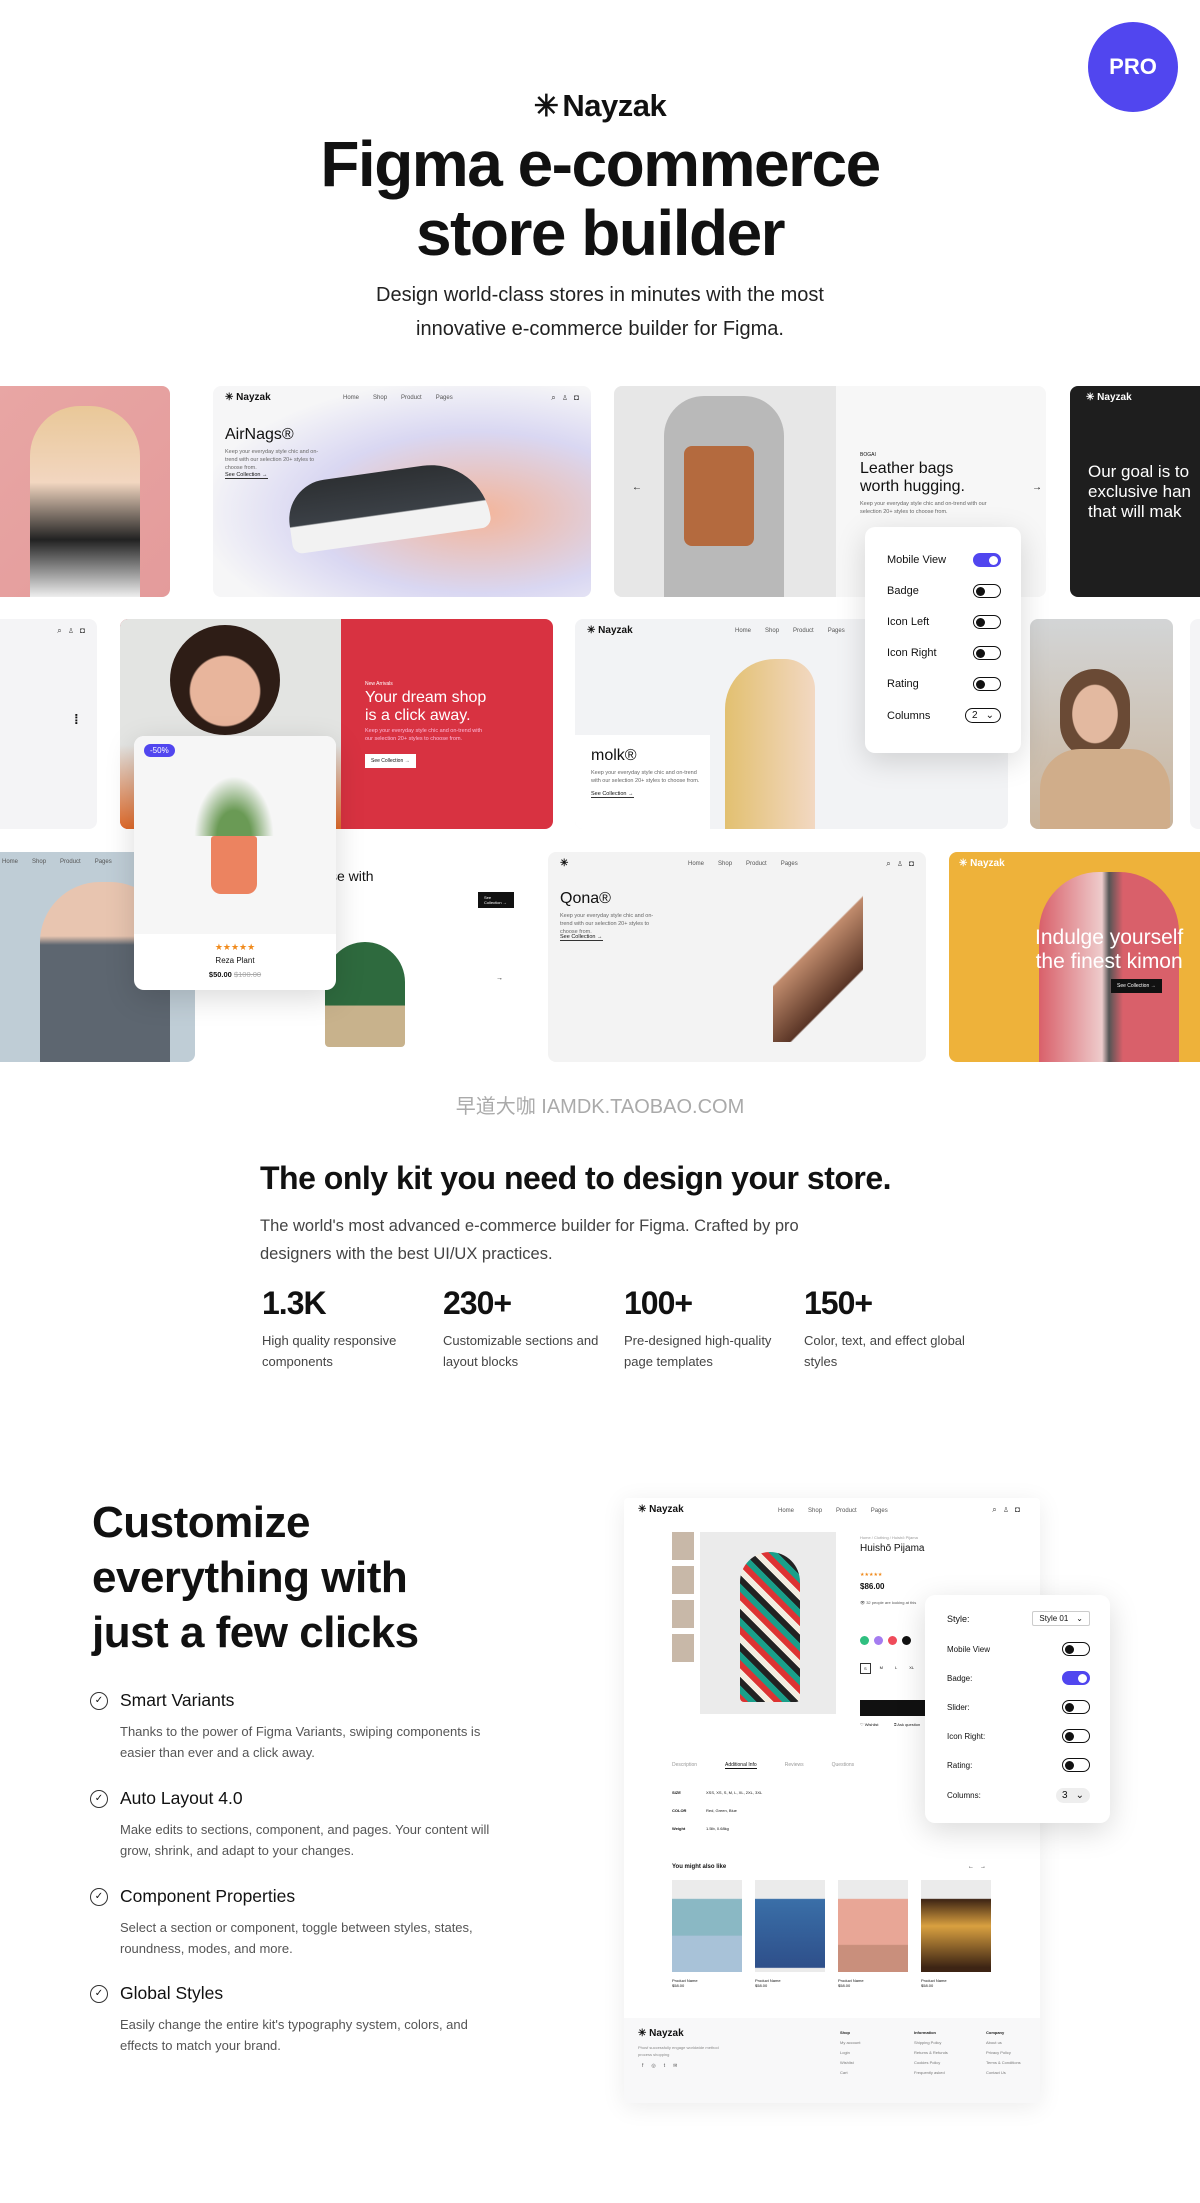  What do you see at coordinates (683, 1597) in the screenshot?
I see `thumbnail-list` at bounding box center [683, 1597].